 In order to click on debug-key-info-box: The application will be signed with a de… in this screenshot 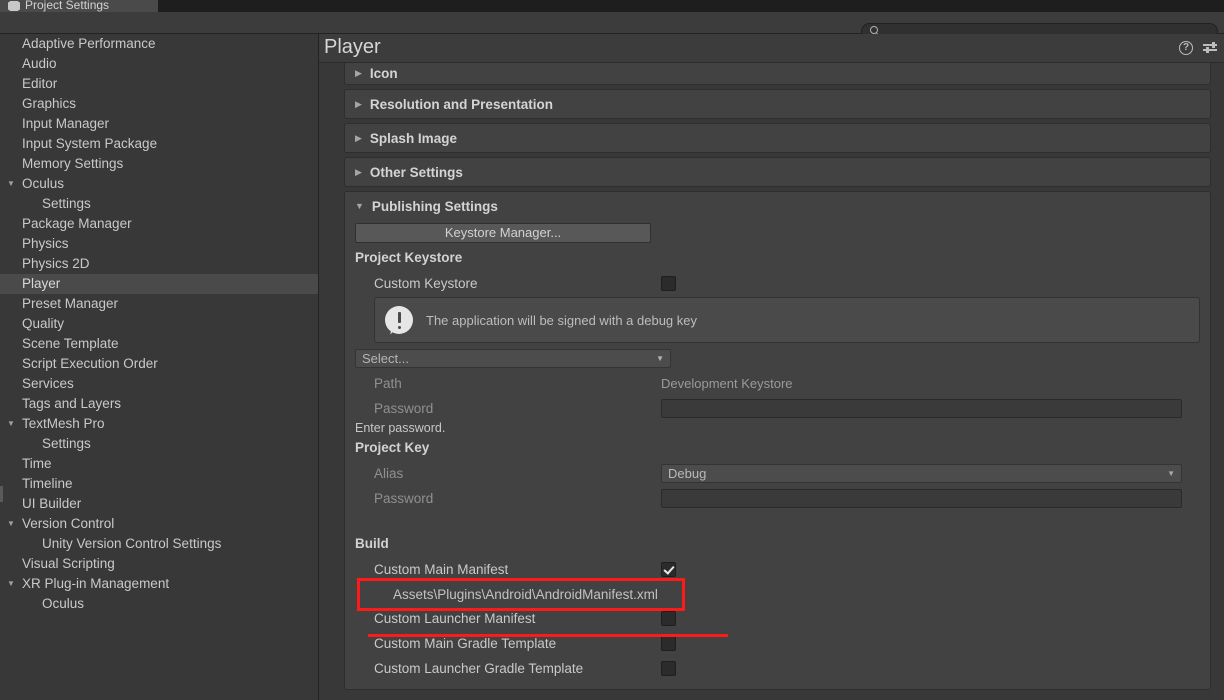, I will do `click(787, 320)`.